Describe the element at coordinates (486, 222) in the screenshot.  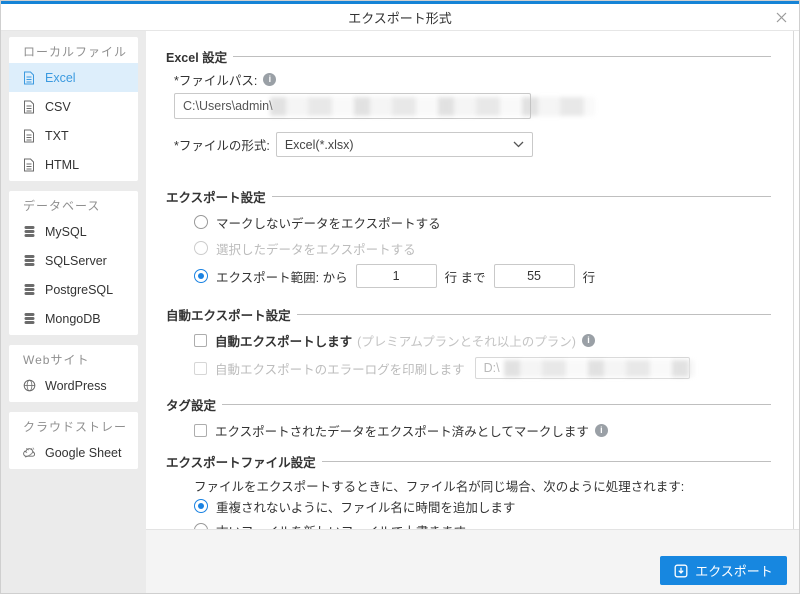
I see `option-export-unmarked: マークしないデータをエクスポートする` at that location.